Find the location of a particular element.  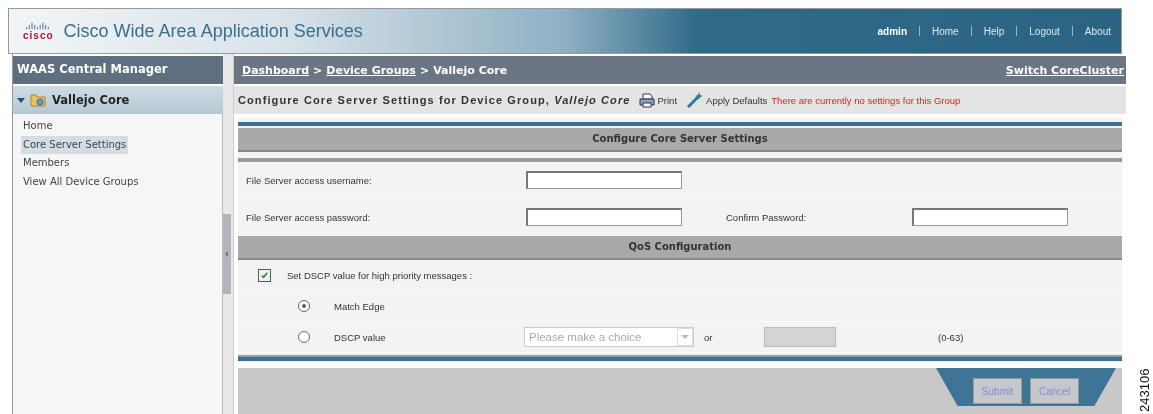

check-icon is located at coordinates (264, 275).